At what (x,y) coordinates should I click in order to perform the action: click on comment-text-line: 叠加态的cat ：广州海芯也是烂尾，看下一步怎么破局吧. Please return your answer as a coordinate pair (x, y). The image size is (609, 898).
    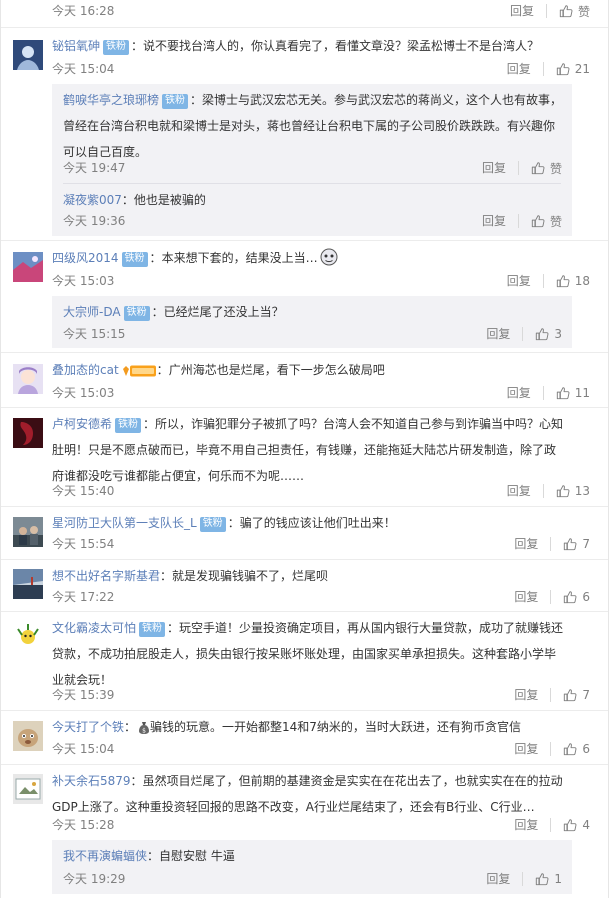
    Looking at the image, I should click on (309, 372).